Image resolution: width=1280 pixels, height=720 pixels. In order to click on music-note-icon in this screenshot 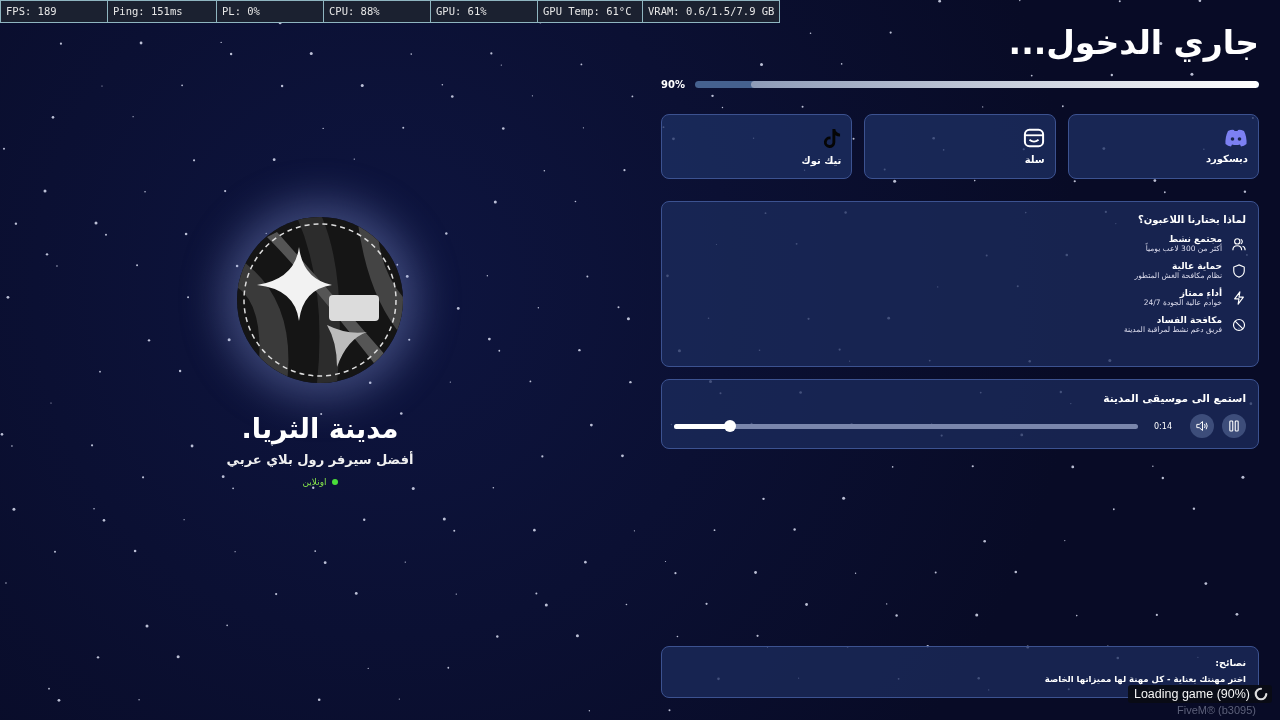, I will do `click(832, 138)`.